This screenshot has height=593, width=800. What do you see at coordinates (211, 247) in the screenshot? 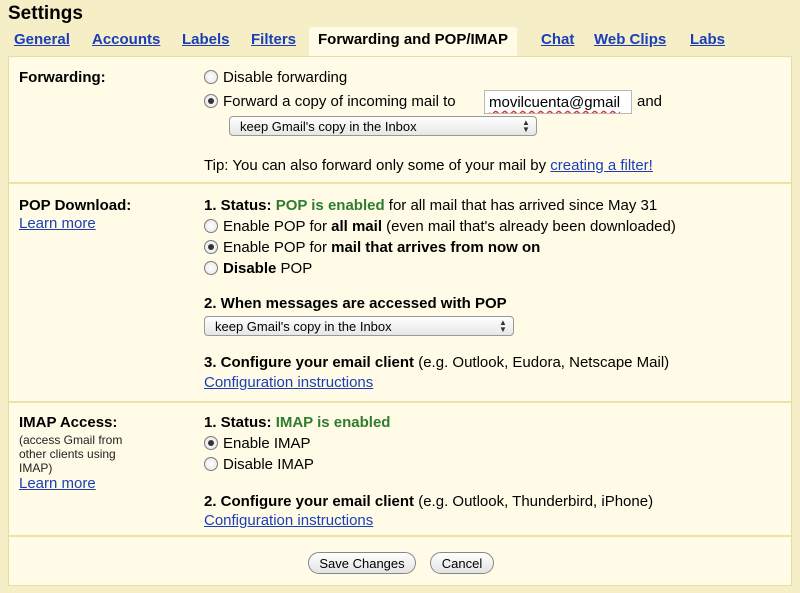
I see `pop-new-mail-radio` at bounding box center [211, 247].